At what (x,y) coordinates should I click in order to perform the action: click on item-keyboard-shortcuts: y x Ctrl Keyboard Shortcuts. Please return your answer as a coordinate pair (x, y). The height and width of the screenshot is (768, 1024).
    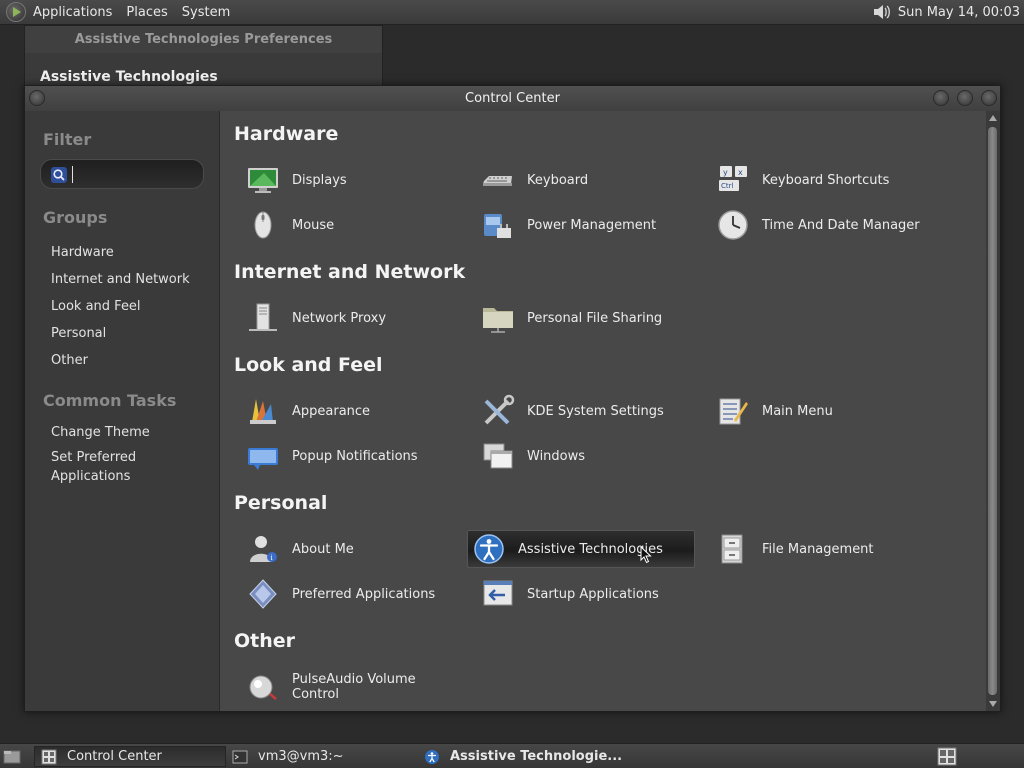
    Looking at the image, I should click on (816, 180).